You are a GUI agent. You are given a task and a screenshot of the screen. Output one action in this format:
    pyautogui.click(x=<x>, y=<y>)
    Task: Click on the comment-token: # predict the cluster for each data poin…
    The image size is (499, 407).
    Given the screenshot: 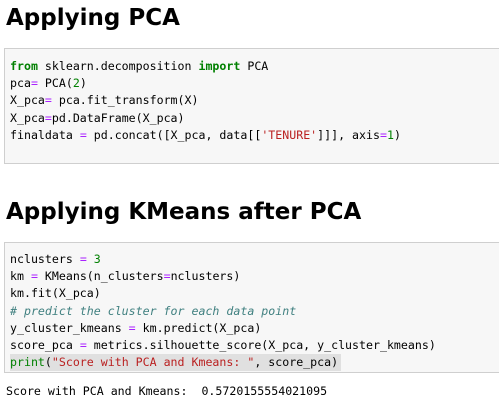 What is the action you would take?
    pyautogui.click(x=153, y=310)
    